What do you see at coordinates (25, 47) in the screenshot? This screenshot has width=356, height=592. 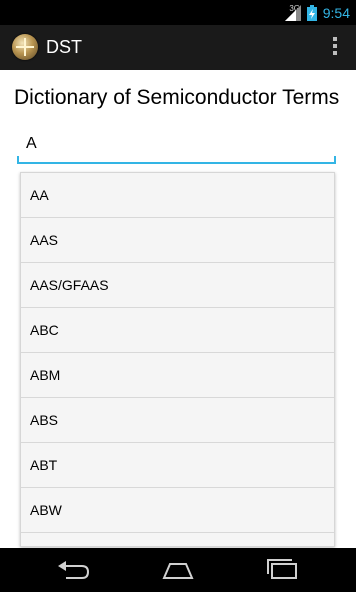 I see `app-logo-icon` at bounding box center [25, 47].